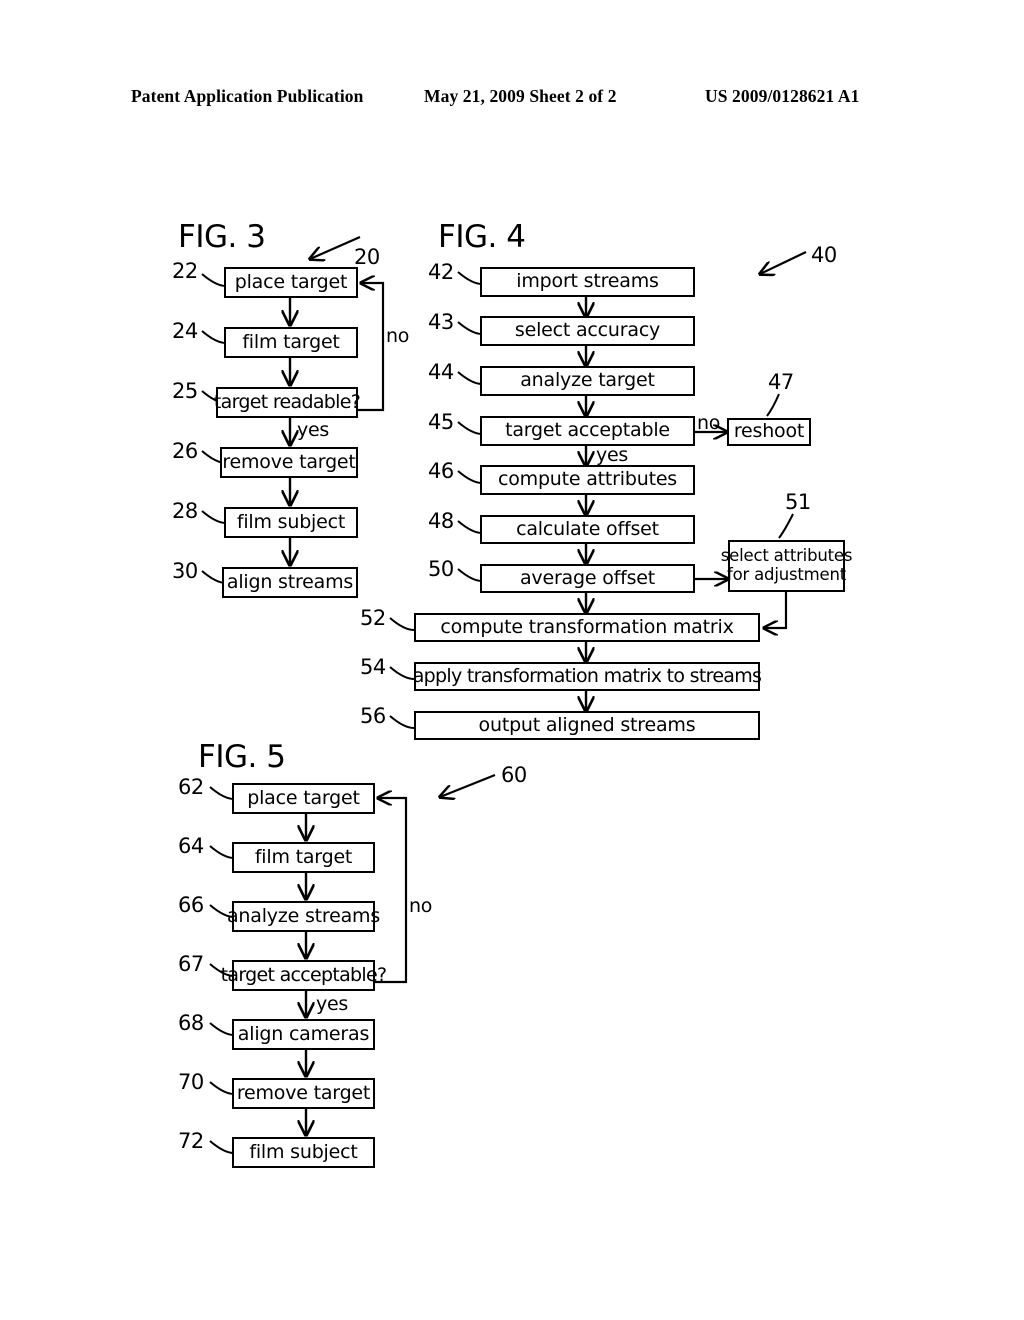  I want to click on flow-box-calculate-offset: calculate offset, so click(587, 529).